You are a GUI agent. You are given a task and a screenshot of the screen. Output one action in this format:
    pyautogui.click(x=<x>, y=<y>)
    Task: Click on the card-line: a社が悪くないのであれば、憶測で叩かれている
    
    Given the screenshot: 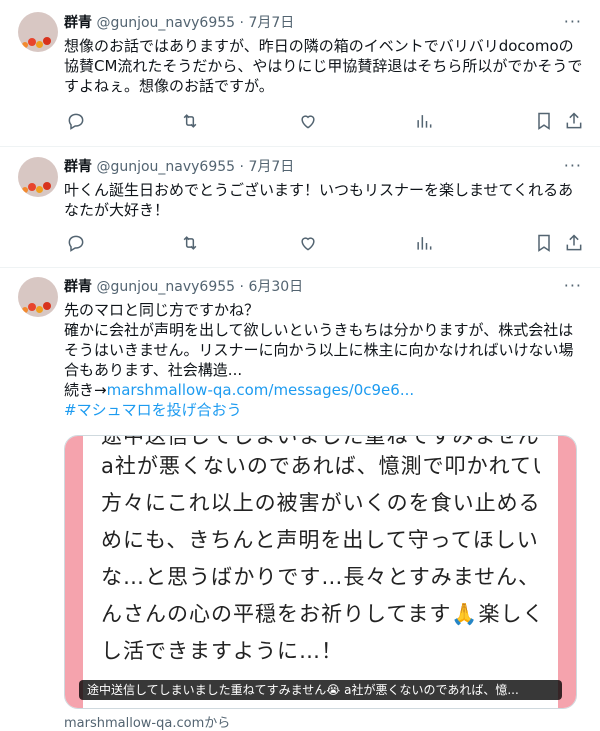 What is the action you would take?
    pyautogui.click(x=320, y=466)
    